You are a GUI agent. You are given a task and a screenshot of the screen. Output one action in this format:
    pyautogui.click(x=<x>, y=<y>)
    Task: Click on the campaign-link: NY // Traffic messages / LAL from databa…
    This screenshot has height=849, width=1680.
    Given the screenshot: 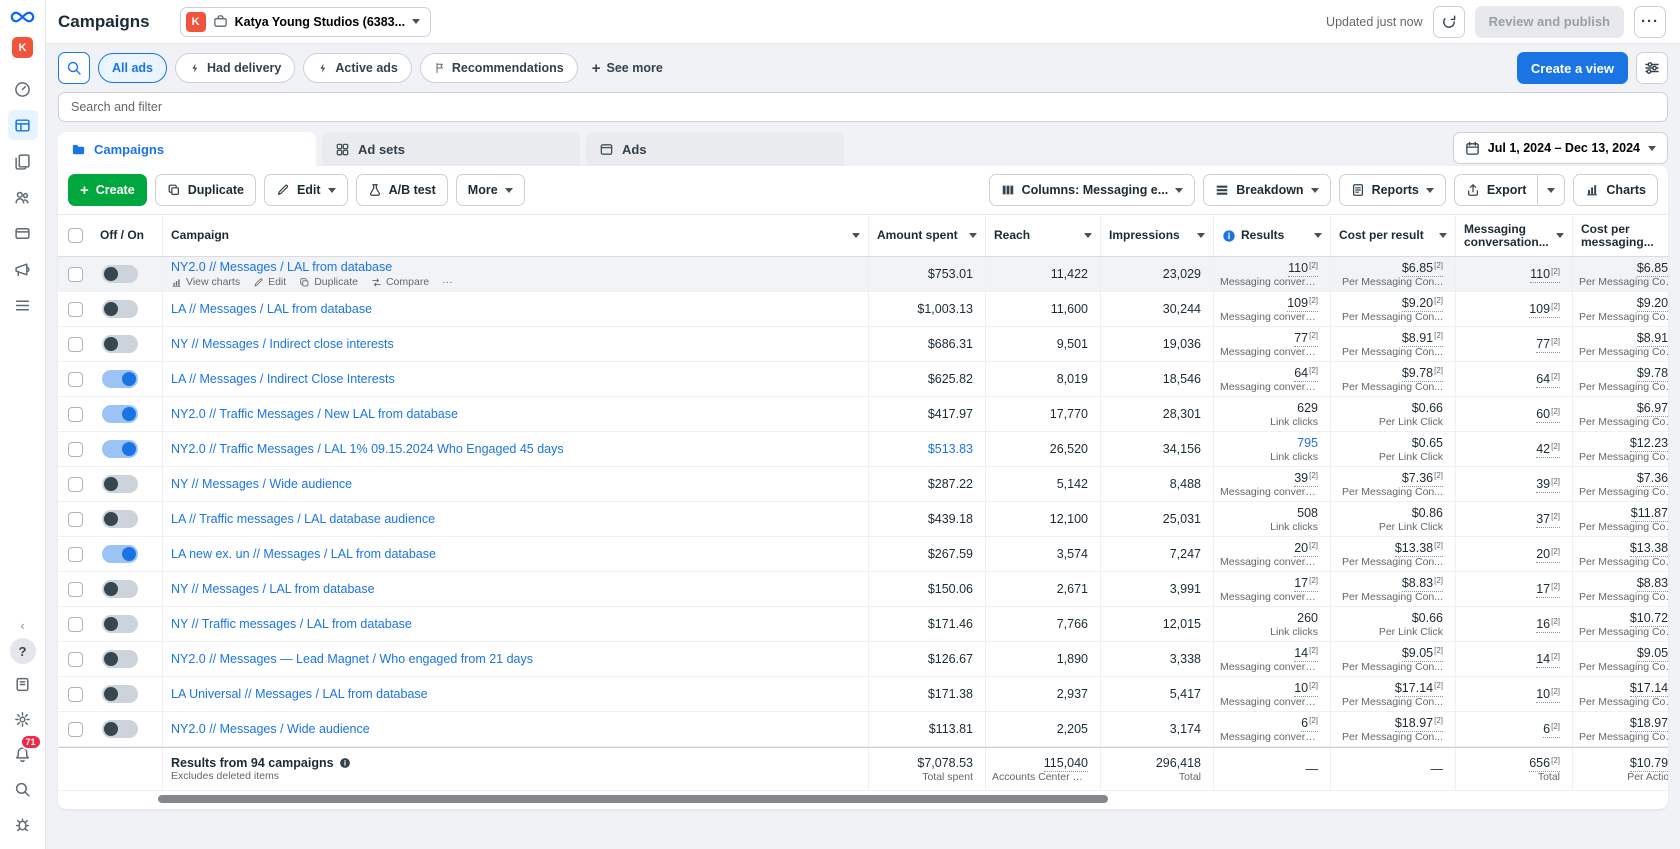 What is the action you would take?
    pyautogui.click(x=291, y=624)
    